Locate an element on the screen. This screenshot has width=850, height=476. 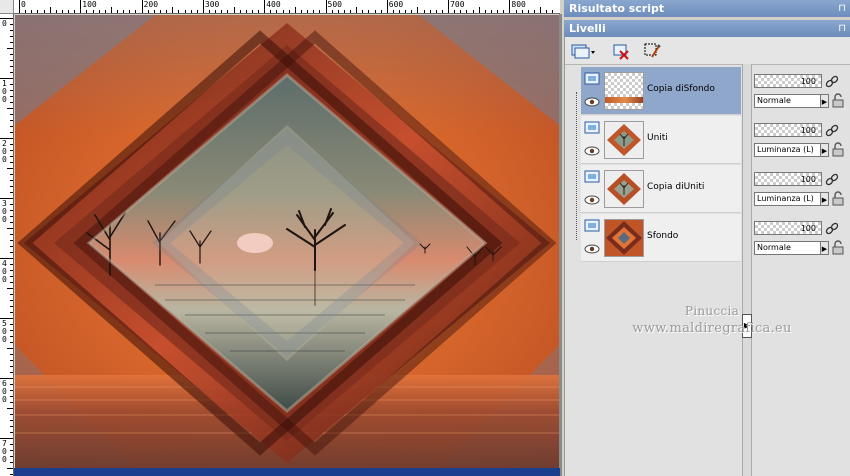
new-layer-dropdown-button is located at coordinates (583, 51).